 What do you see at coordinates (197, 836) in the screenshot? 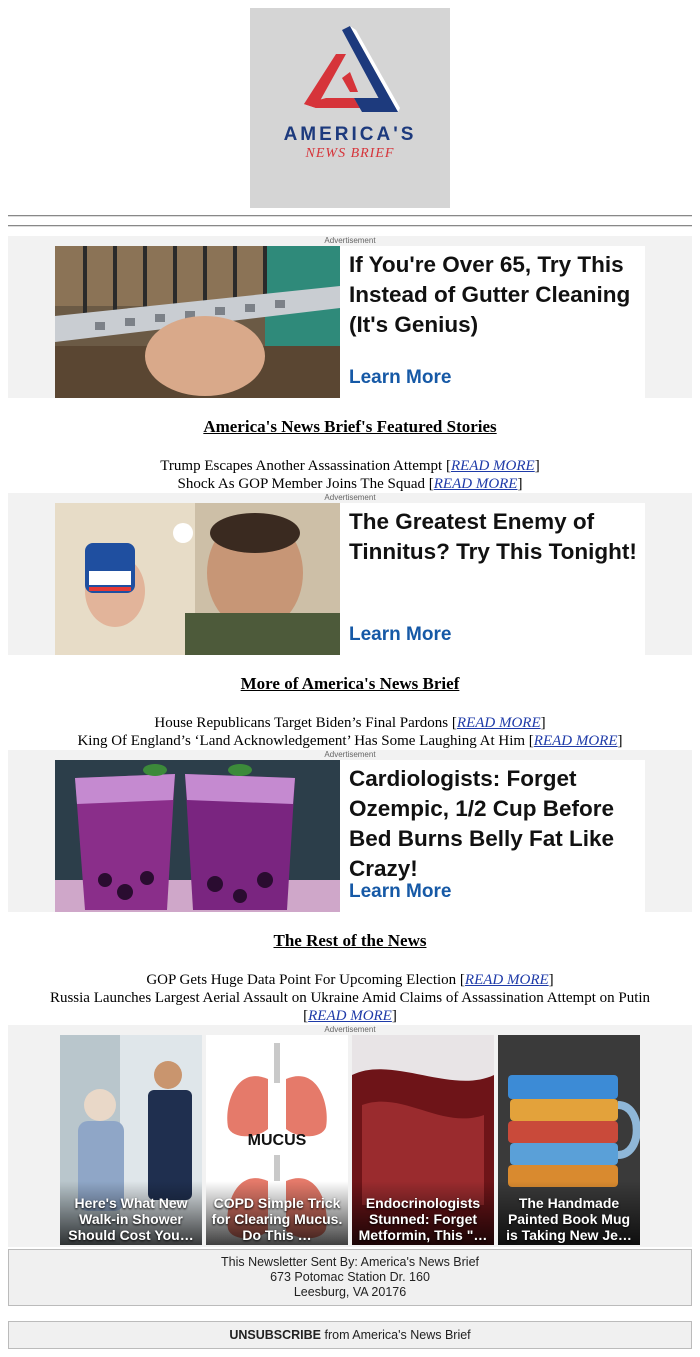
I see `ad-image-drink` at bounding box center [197, 836].